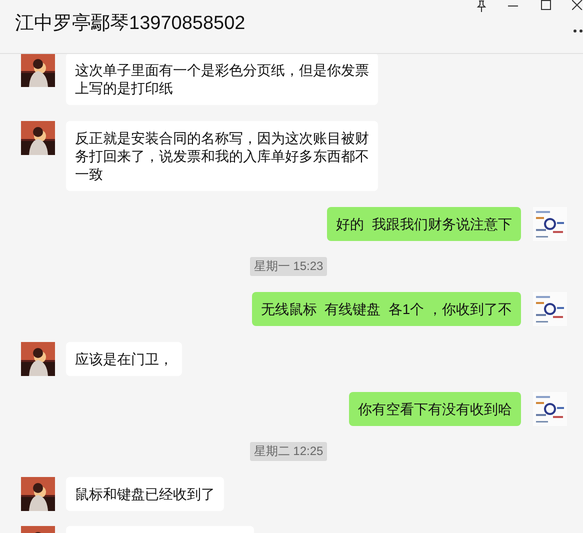  Describe the element at coordinates (289, 451) in the screenshot. I see `timestamp: 星期二 12:25` at that location.